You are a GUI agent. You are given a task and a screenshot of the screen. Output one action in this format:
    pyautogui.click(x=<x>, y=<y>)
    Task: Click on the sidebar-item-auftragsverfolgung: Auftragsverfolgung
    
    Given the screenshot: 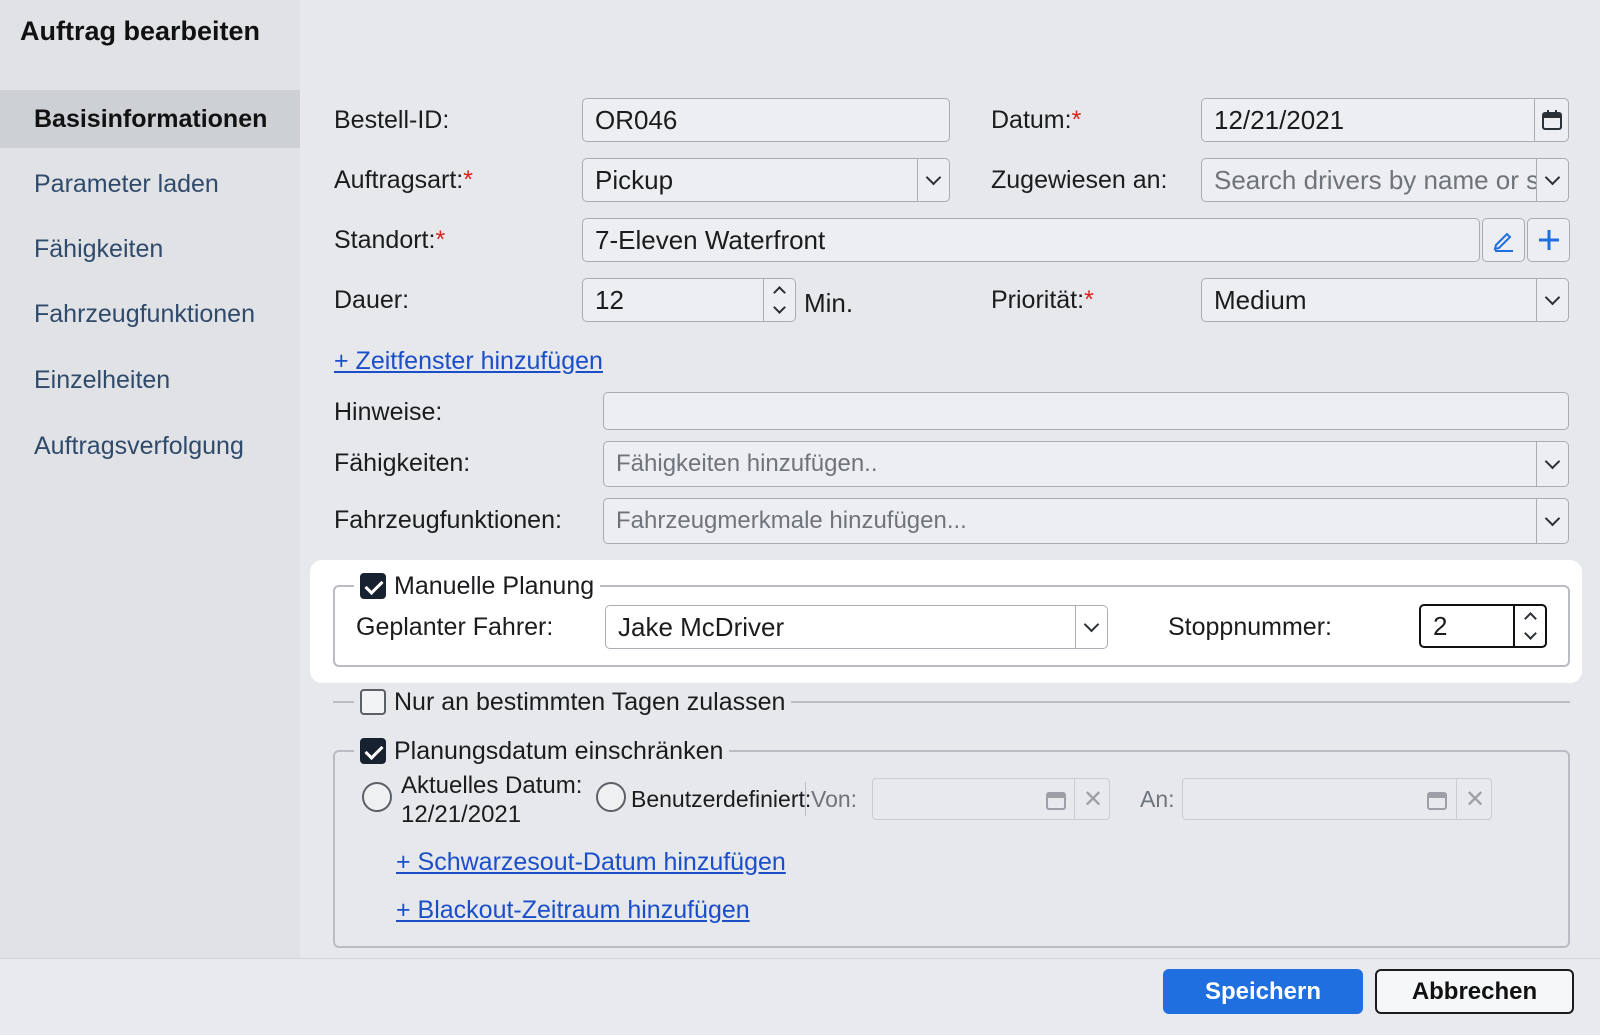 What is the action you would take?
    pyautogui.click(x=150, y=446)
    